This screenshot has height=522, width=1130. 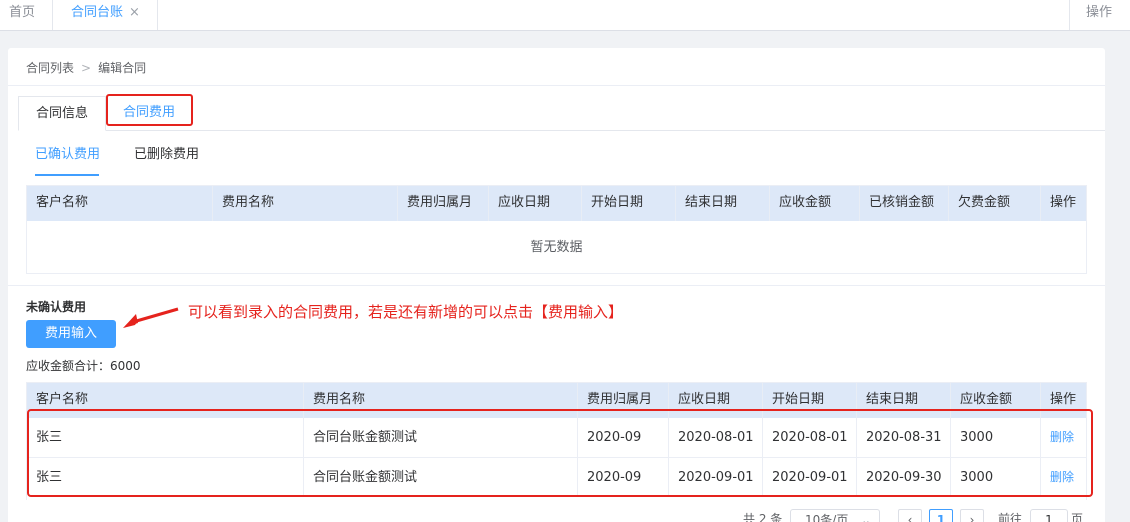 I want to click on receivable-total: 应收金额合计：6000, so click(x=83, y=366).